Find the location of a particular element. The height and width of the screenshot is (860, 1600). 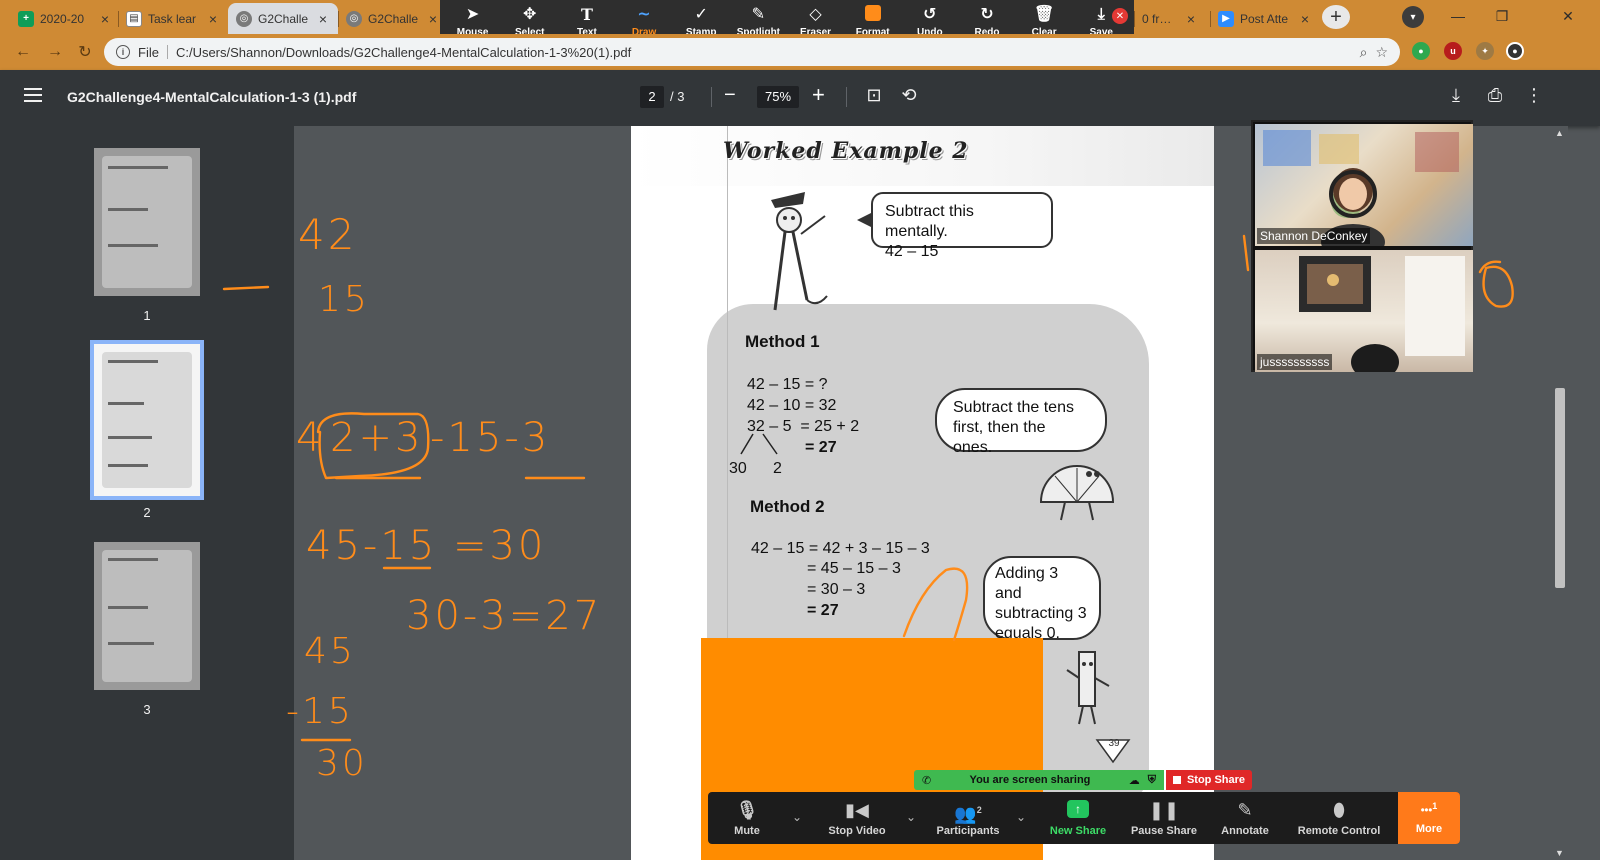

vertical-scrollbar: ▲ ▼ is located at coordinates (1560, 493).